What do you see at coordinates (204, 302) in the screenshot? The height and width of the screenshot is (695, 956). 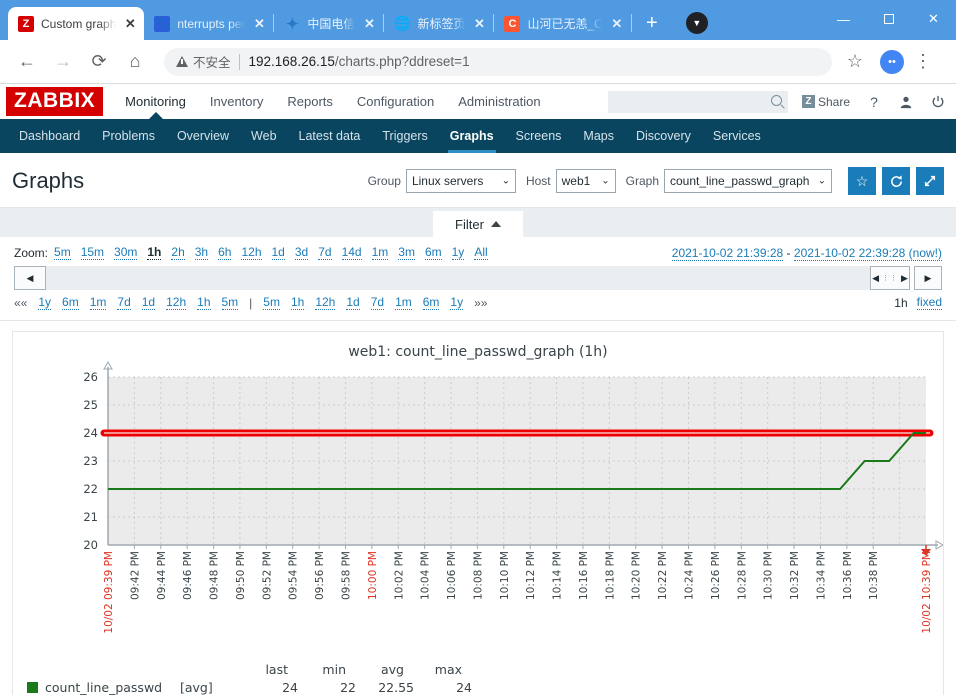 I see `quick-prev-1h: 1h` at bounding box center [204, 302].